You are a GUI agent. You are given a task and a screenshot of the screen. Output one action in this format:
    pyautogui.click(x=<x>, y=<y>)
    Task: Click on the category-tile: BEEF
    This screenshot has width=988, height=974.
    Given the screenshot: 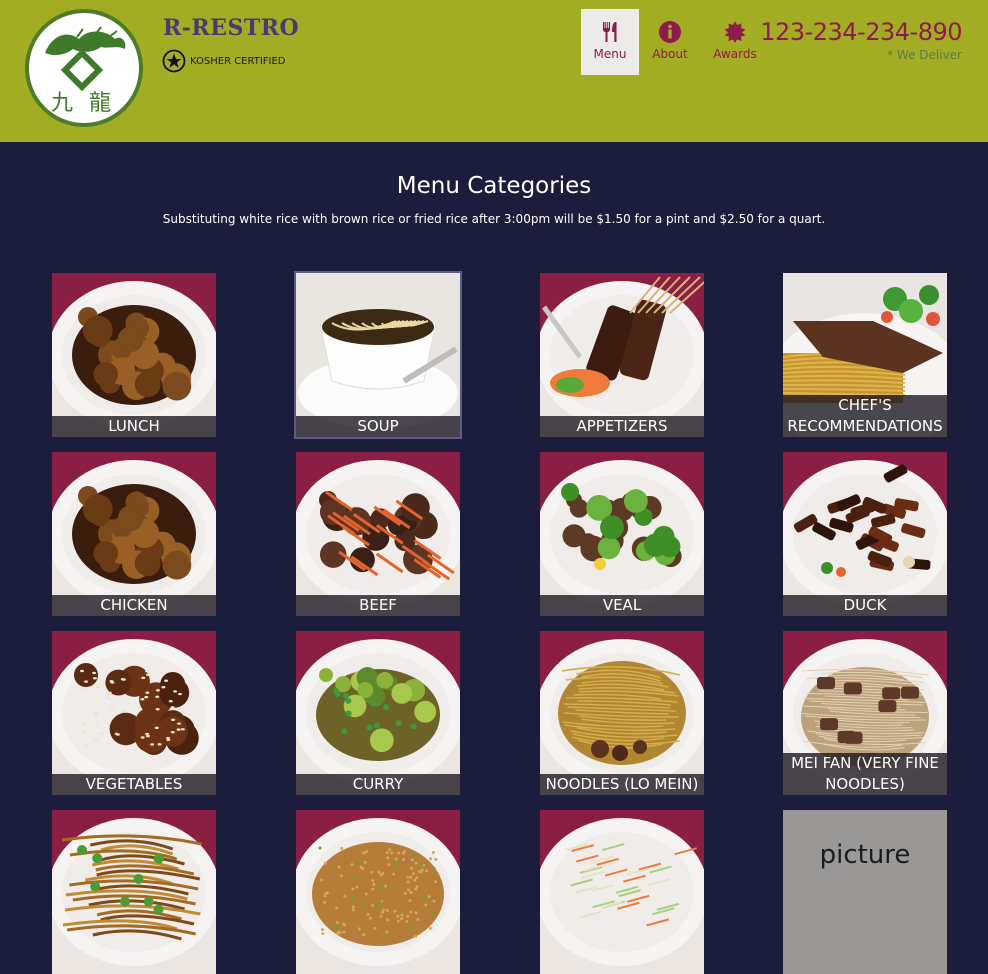 What is the action you would take?
    pyautogui.click(x=378, y=534)
    